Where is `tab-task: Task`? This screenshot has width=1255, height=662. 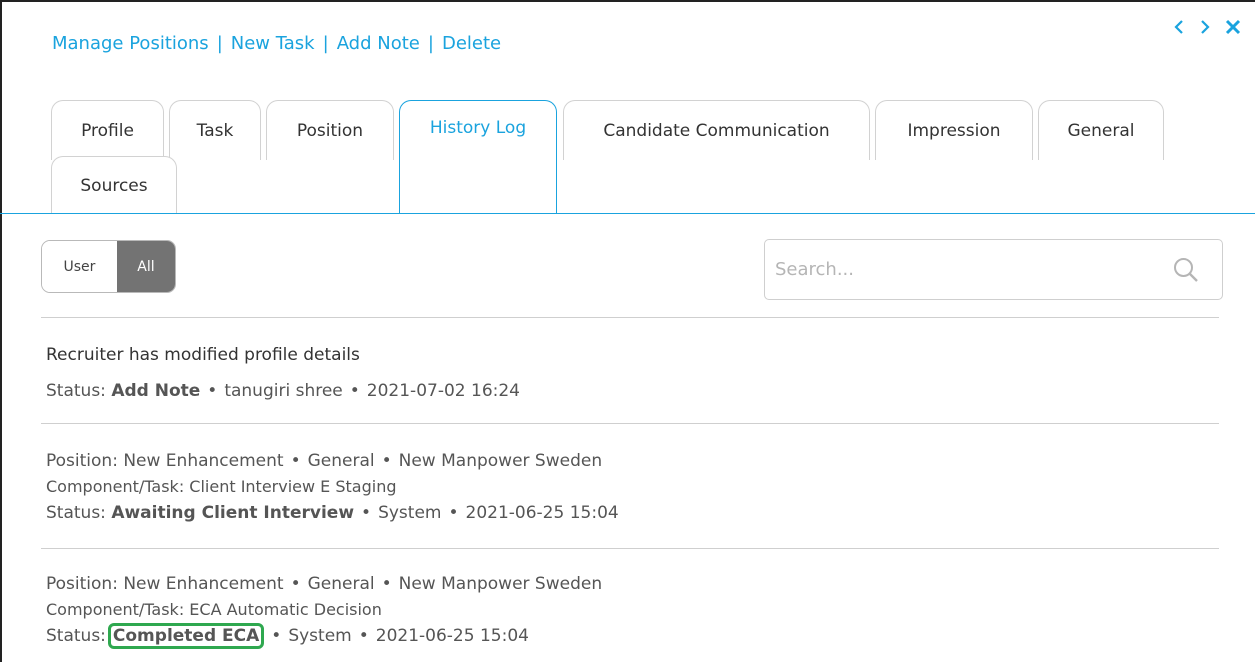
tab-task: Task is located at coordinates (215, 130).